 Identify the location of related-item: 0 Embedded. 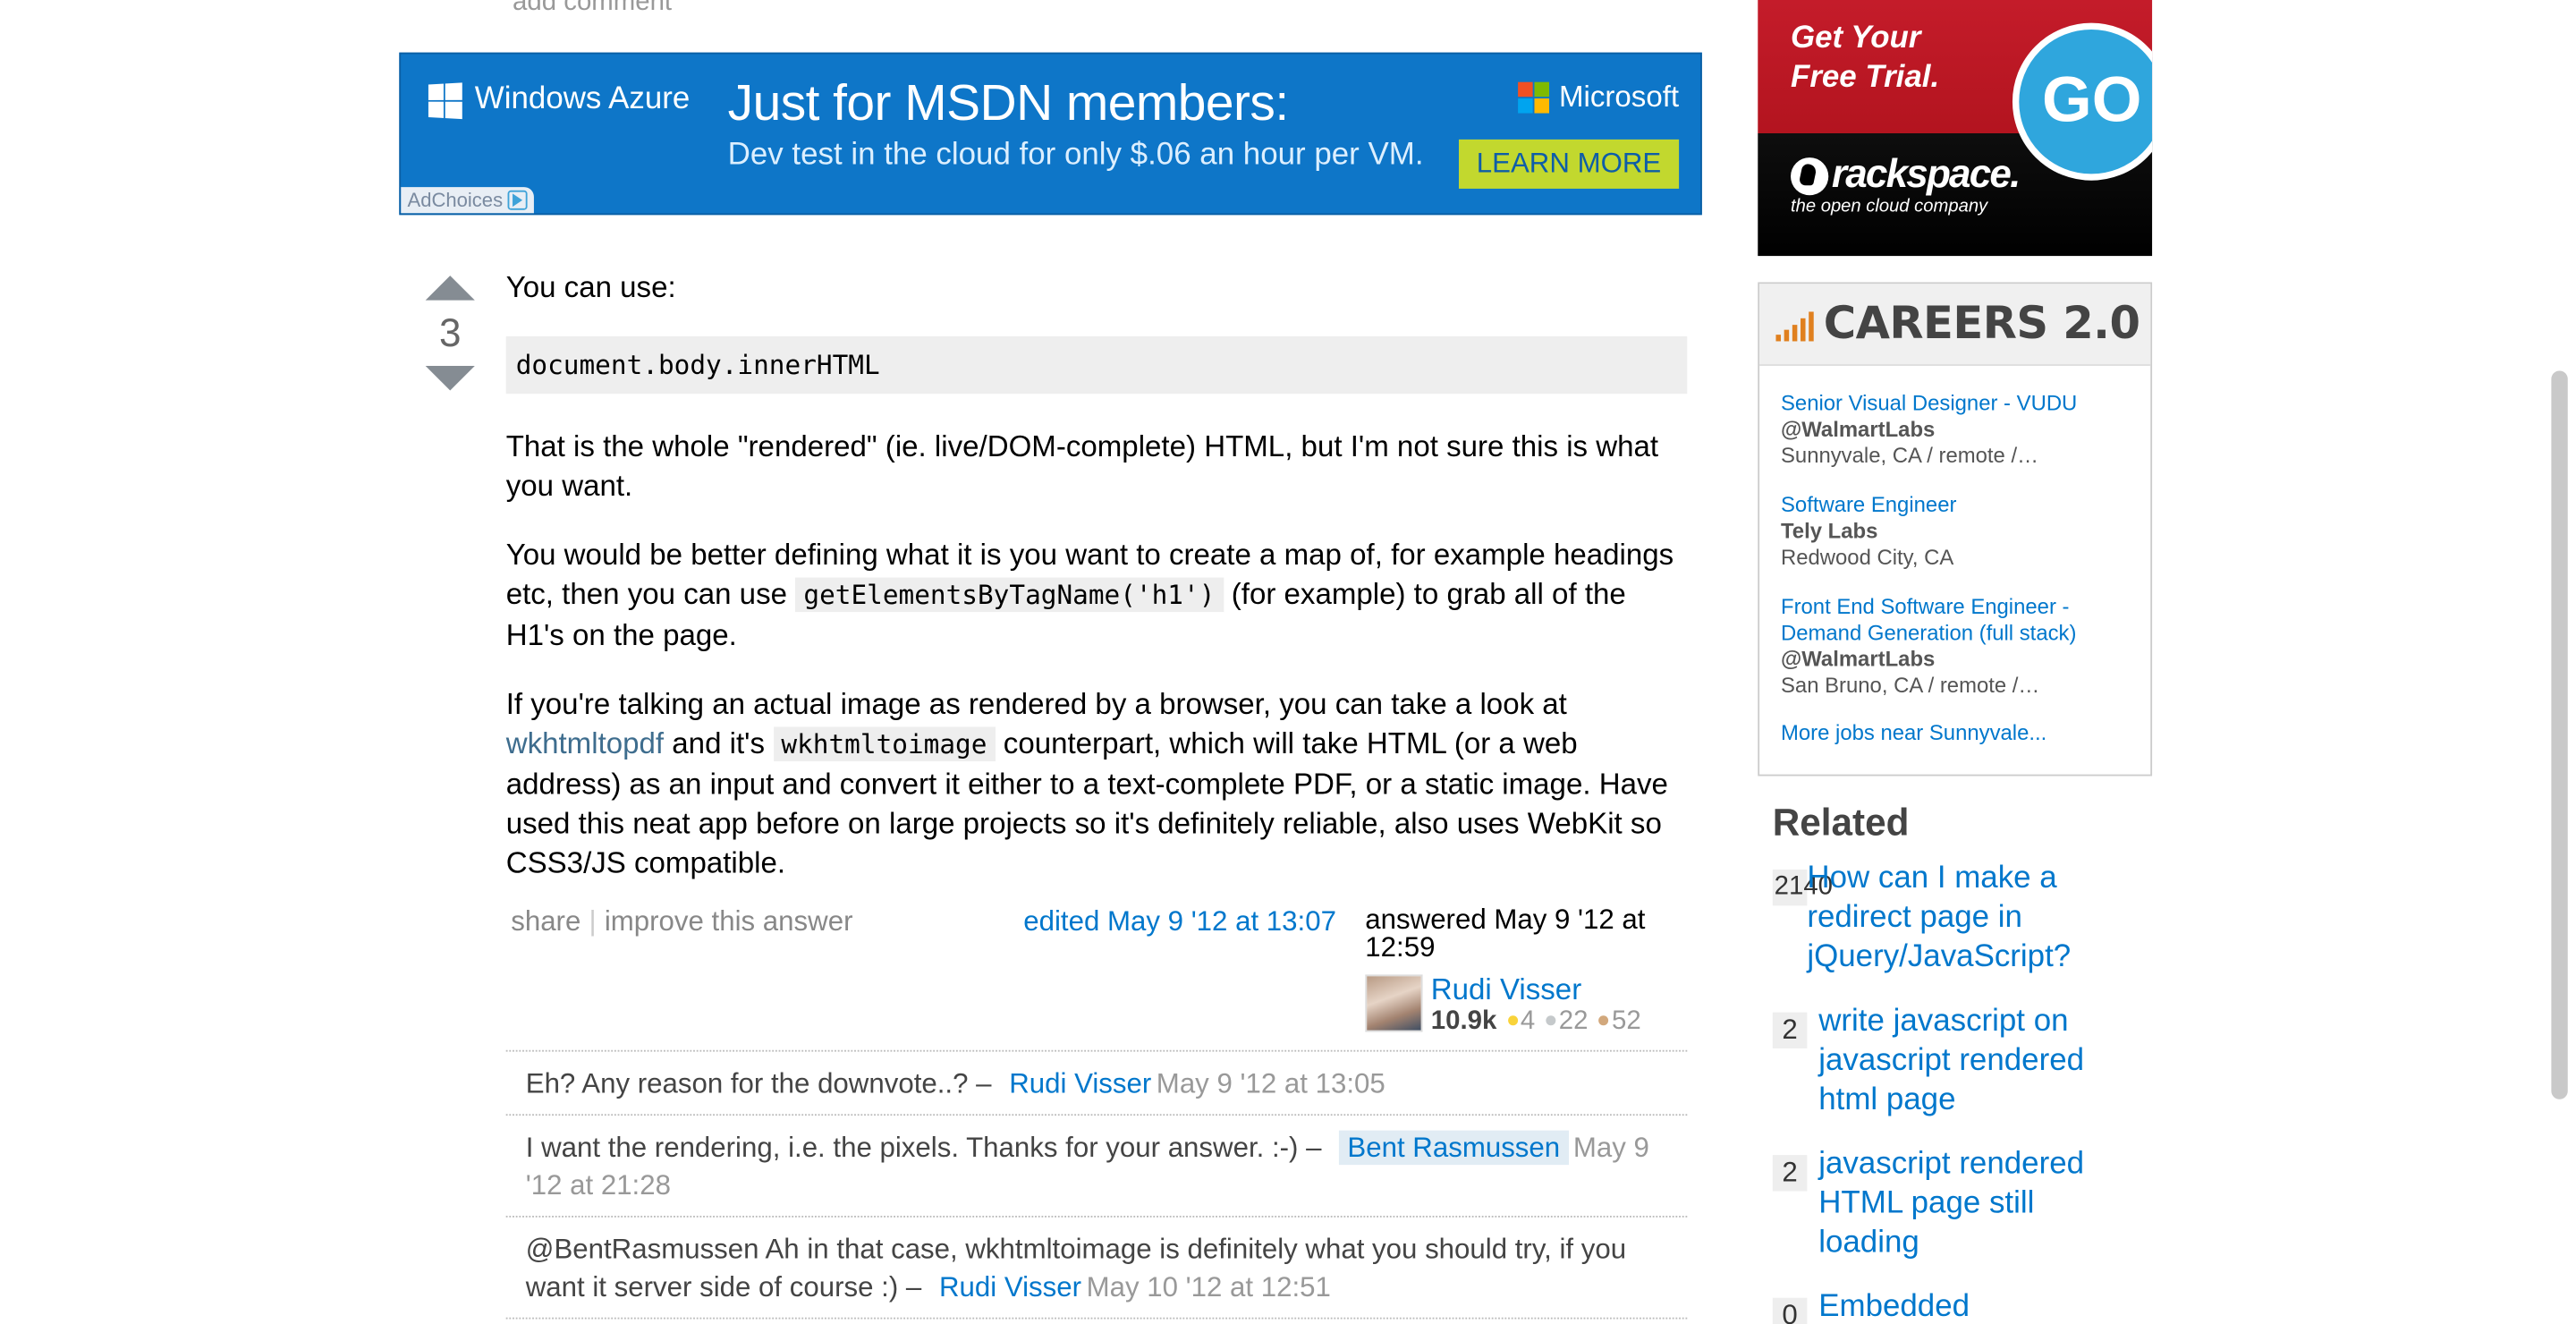
(1953, 1306).